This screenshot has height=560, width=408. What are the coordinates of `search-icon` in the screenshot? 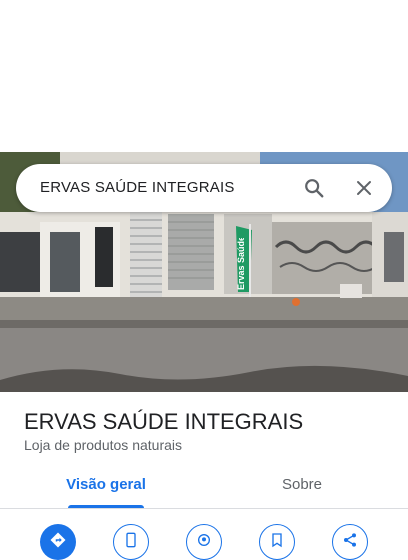 It's located at (314, 188).